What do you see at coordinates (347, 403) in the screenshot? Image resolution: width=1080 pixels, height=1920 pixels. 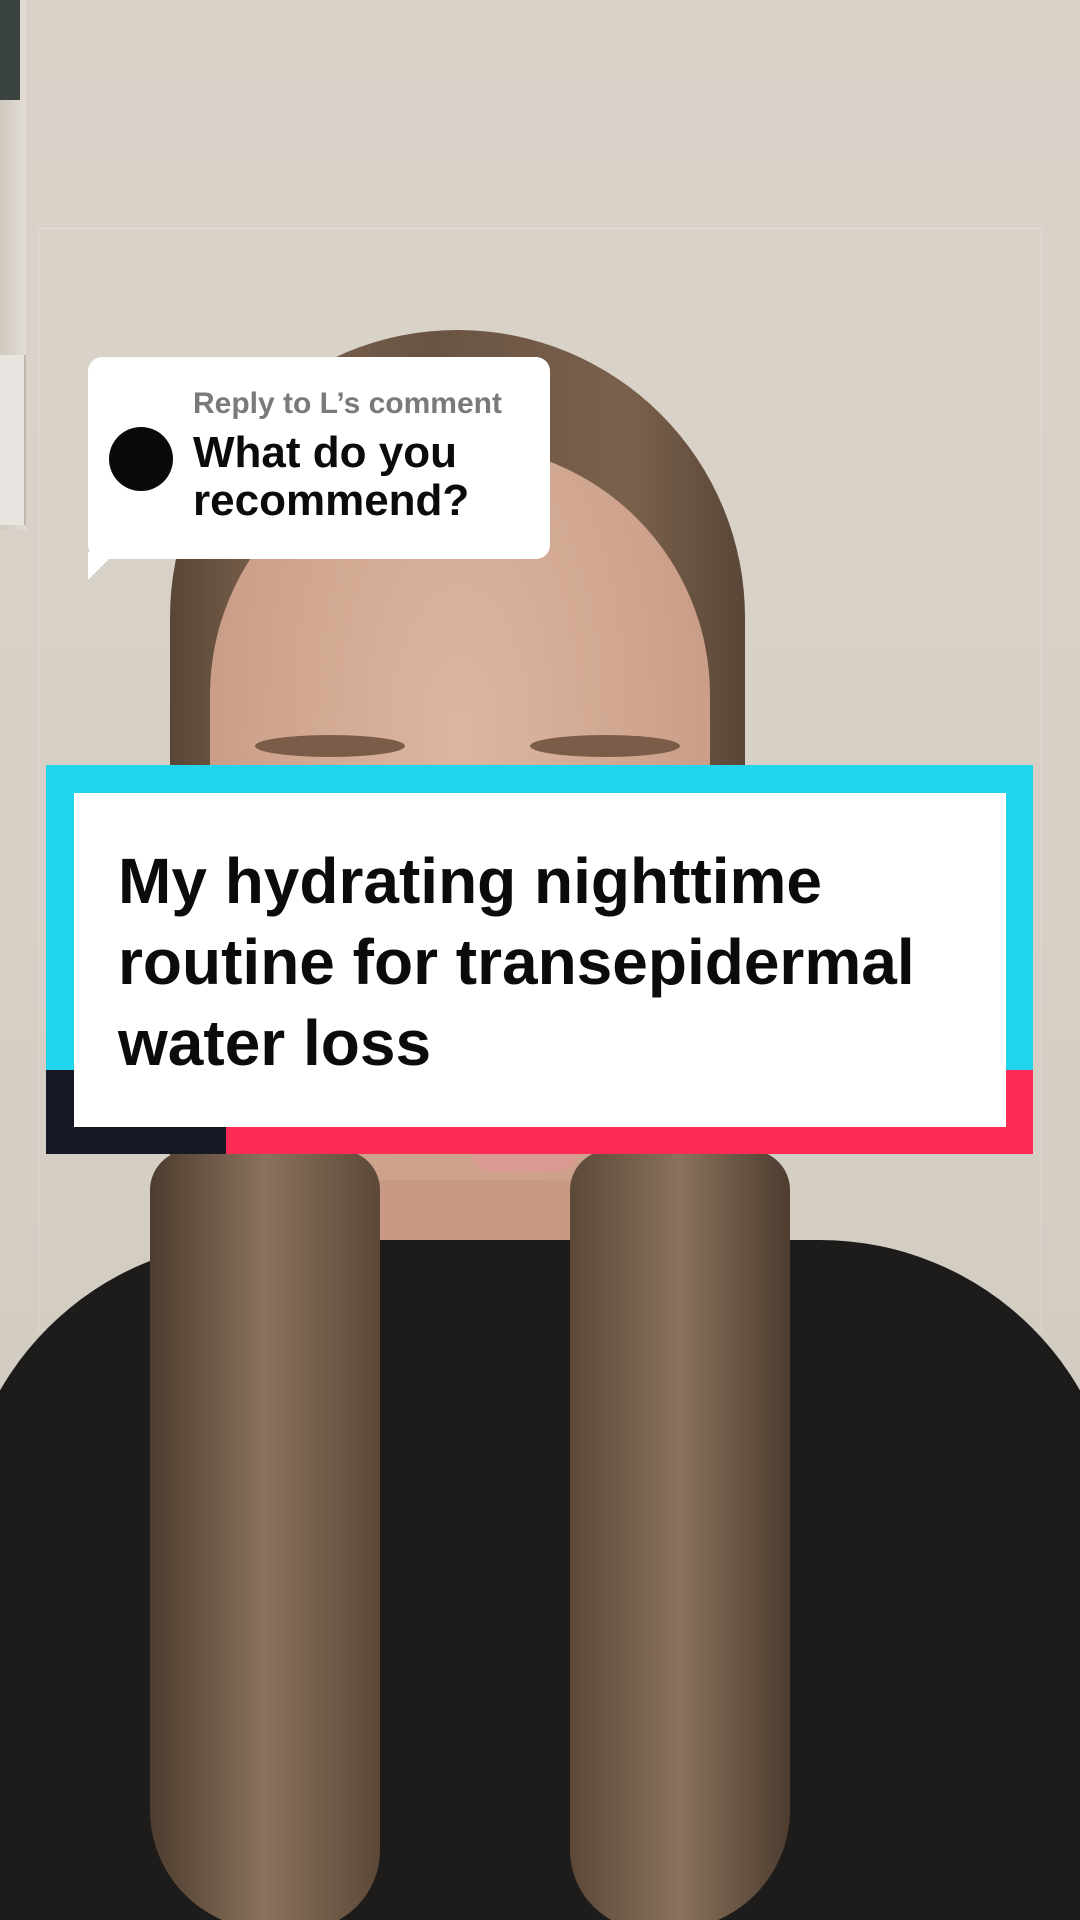 I see `reply-label: Reply to L’s comment` at bounding box center [347, 403].